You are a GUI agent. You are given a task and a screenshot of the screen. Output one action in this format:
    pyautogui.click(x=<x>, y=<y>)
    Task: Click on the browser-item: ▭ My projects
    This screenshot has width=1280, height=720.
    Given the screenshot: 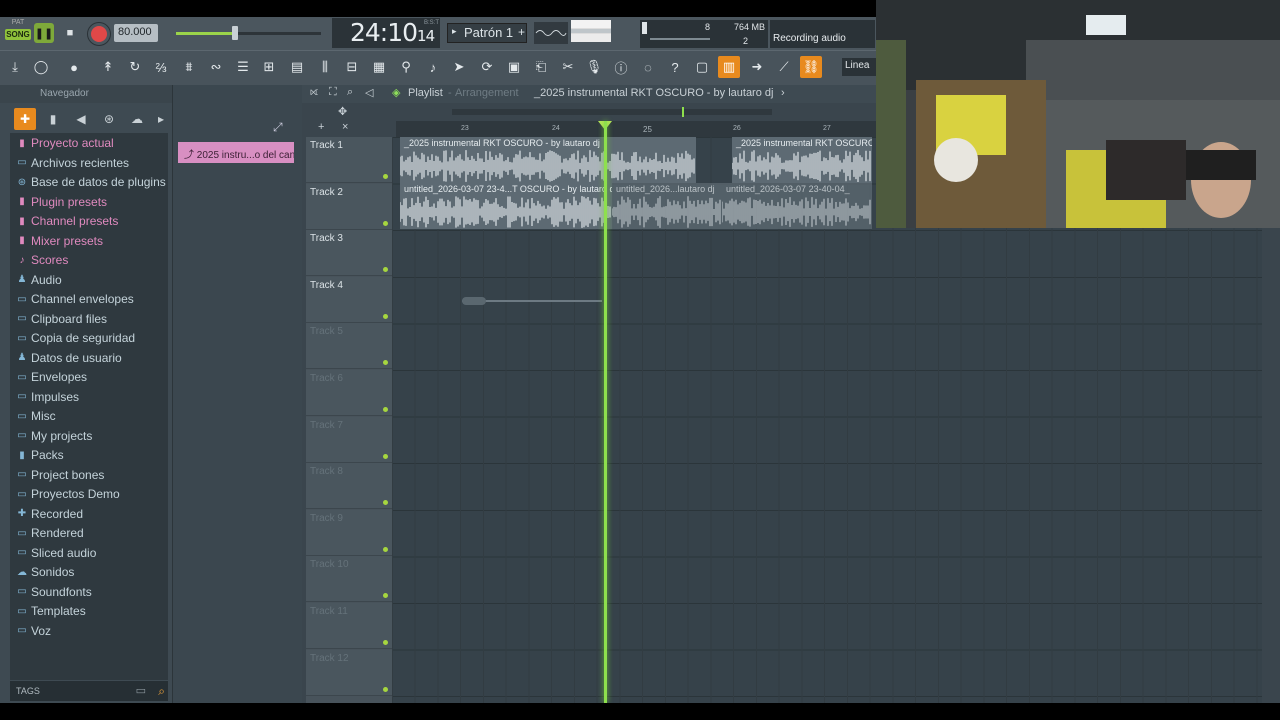 What is the action you would take?
    pyautogui.click(x=54, y=436)
    